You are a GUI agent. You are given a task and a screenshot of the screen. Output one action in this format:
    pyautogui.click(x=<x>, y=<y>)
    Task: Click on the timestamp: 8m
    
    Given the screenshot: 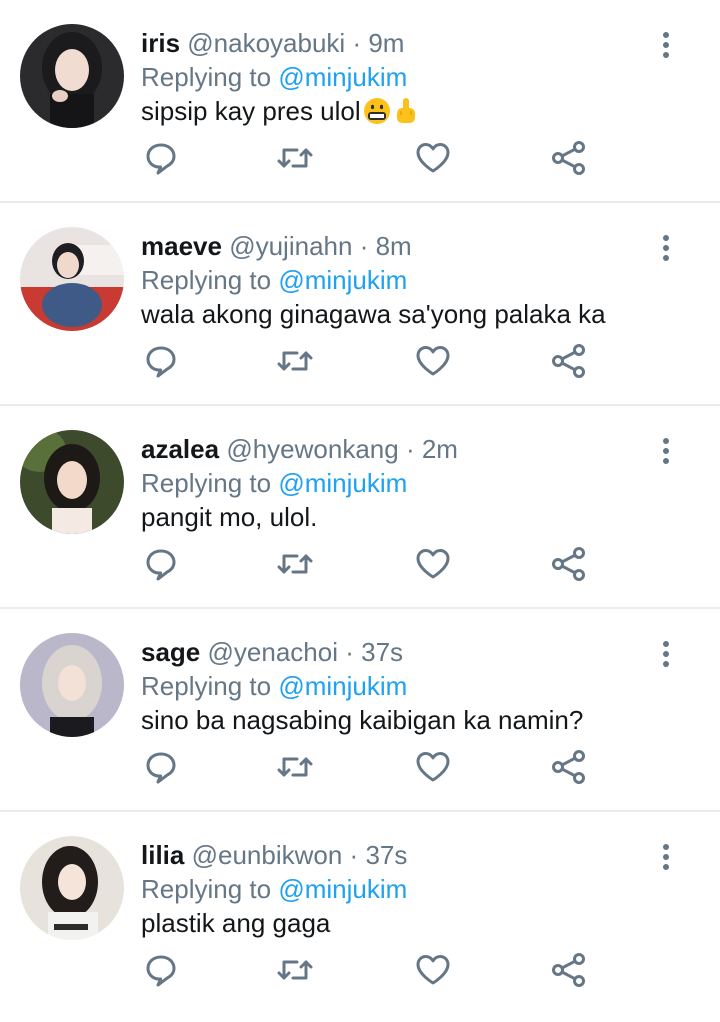 What is the action you would take?
    pyautogui.click(x=393, y=246)
    